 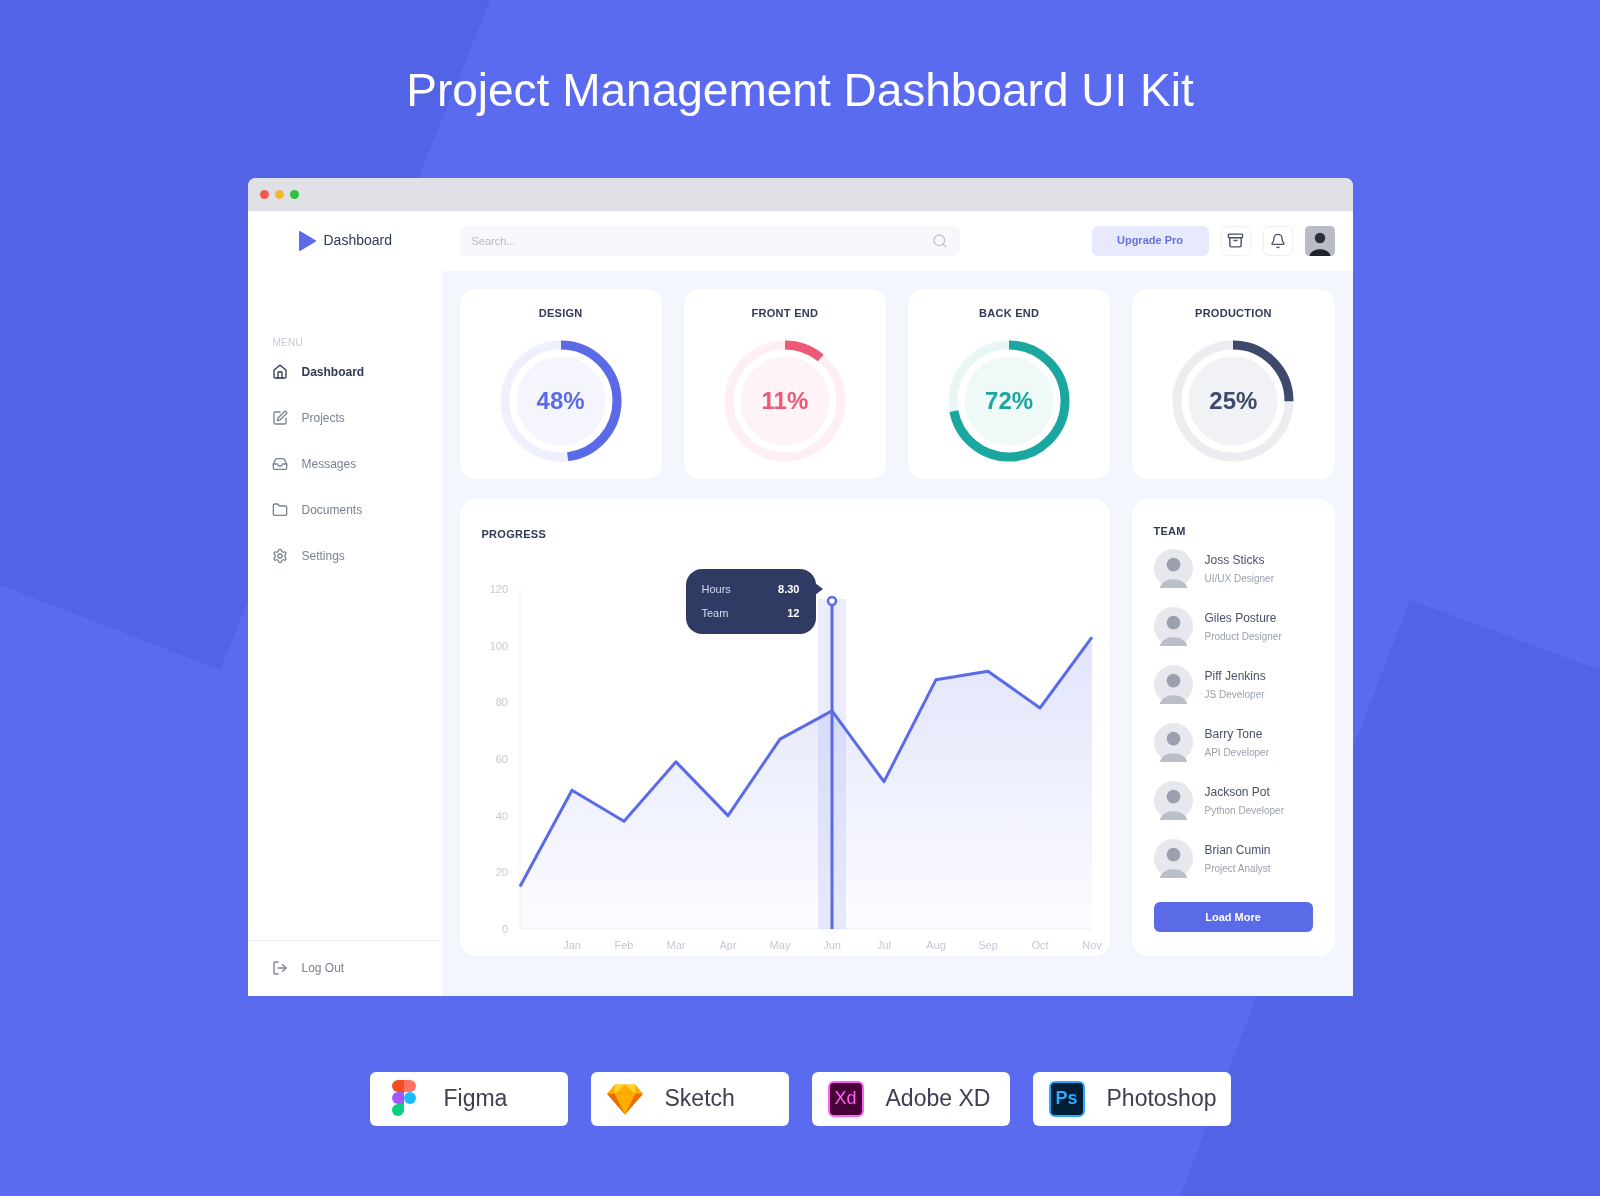 What do you see at coordinates (501, 701) in the screenshot?
I see `axis-label: 80` at bounding box center [501, 701].